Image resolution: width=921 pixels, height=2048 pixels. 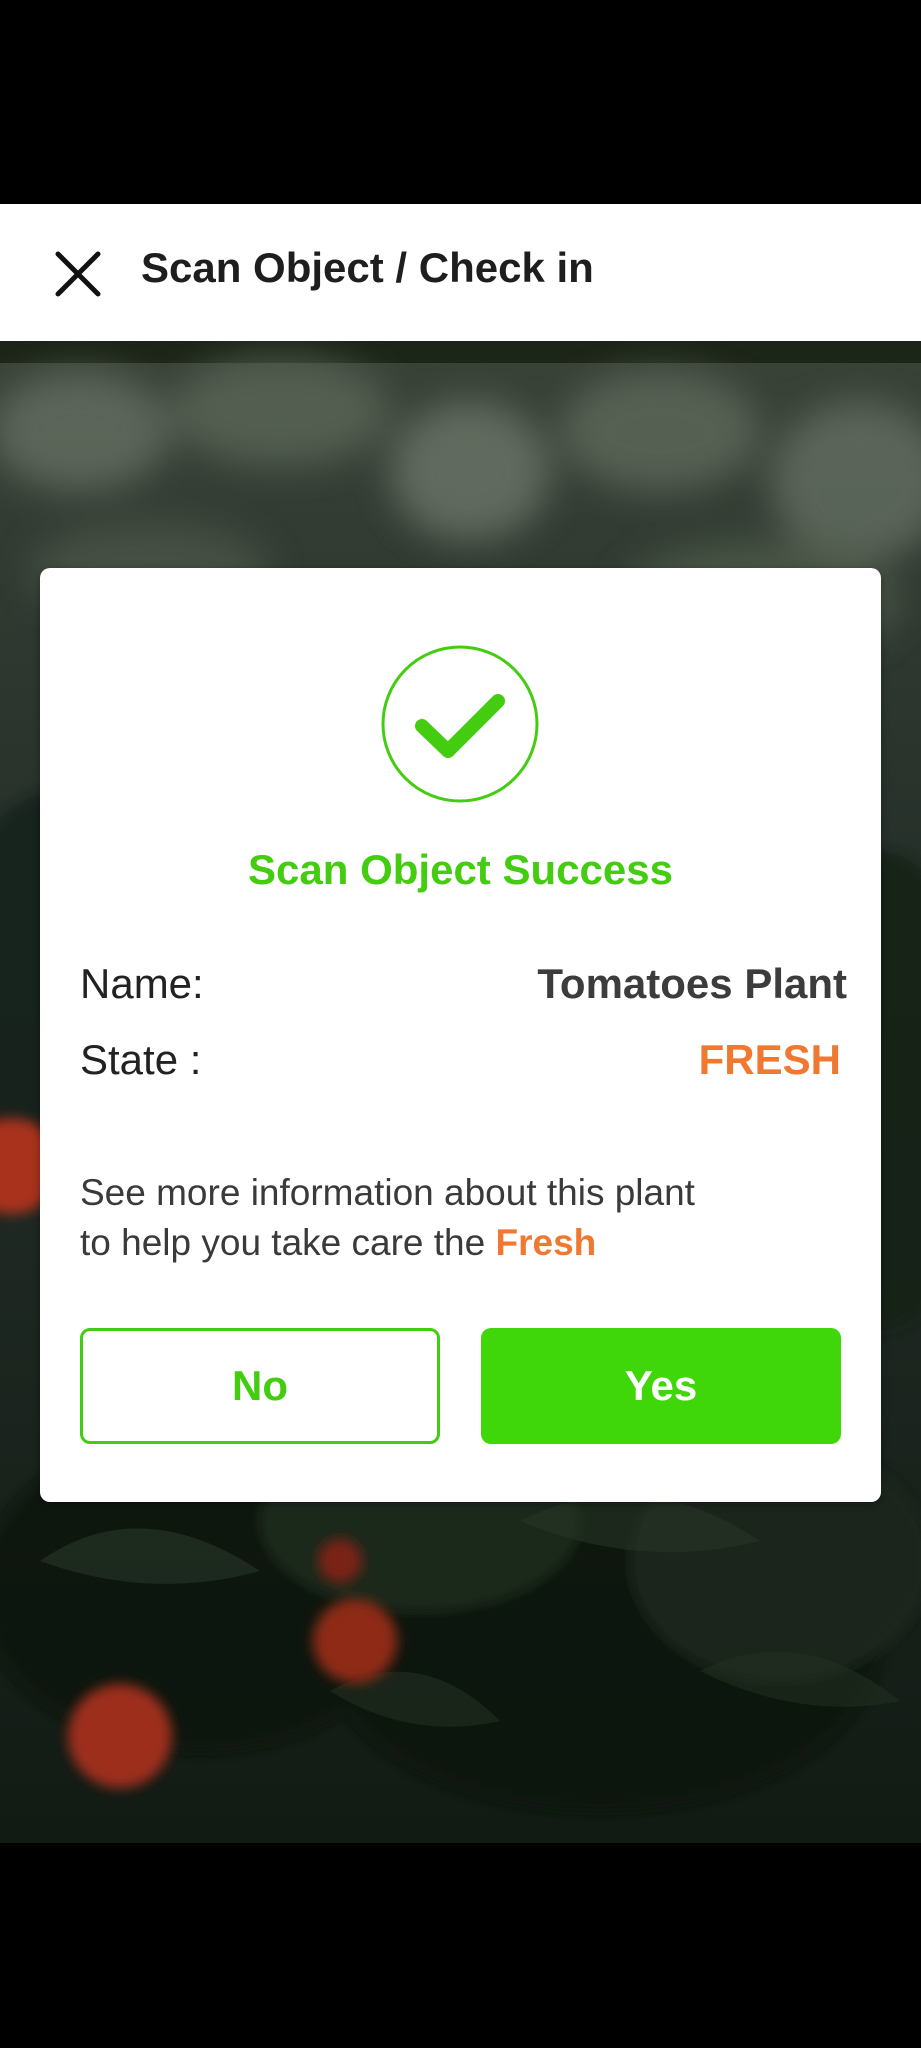 What do you see at coordinates (692, 983) in the screenshot?
I see `name-value: Tomatoes Plant` at bounding box center [692, 983].